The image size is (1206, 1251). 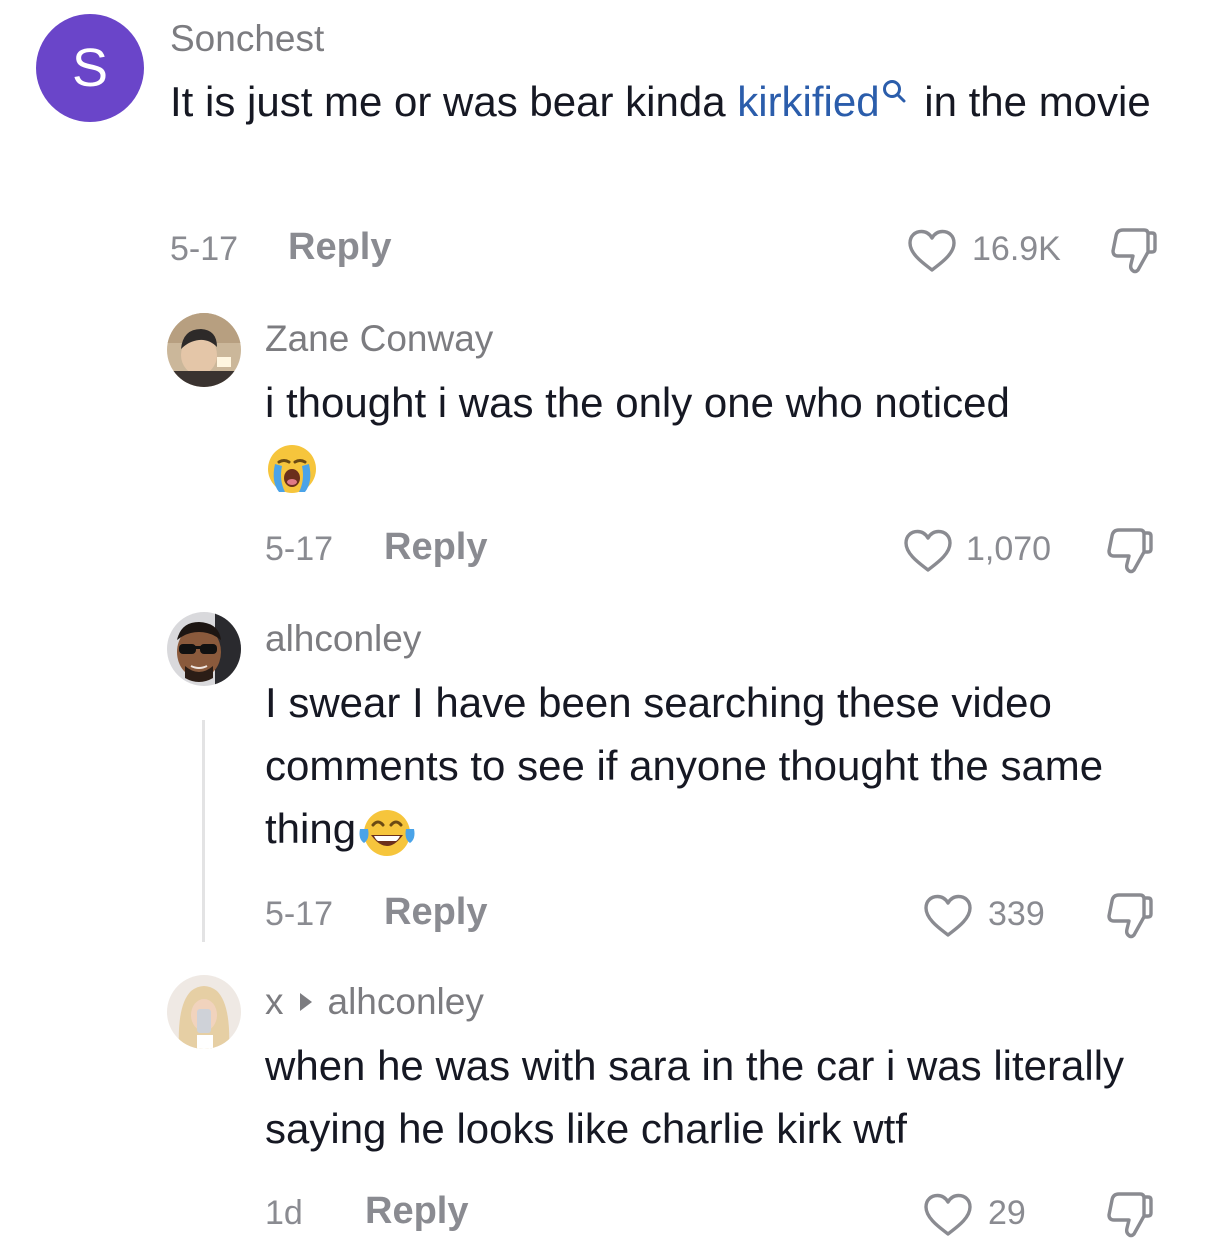 What do you see at coordinates (274, 1001) in the screenshot?
I see `username: x` at bounding box center [274, 1001].